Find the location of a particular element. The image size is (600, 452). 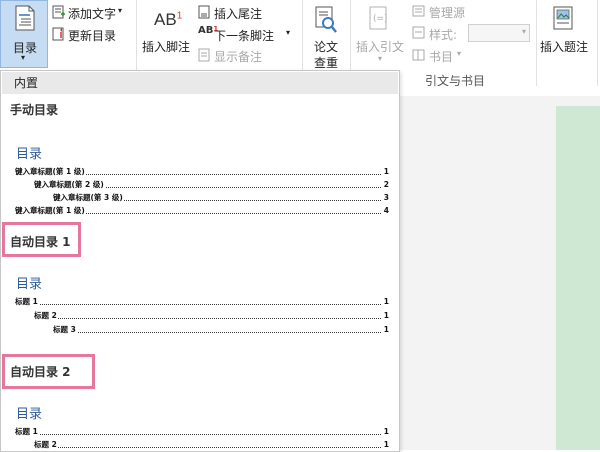

footnote-icon: AB1 is located at coordinates (168, 20).